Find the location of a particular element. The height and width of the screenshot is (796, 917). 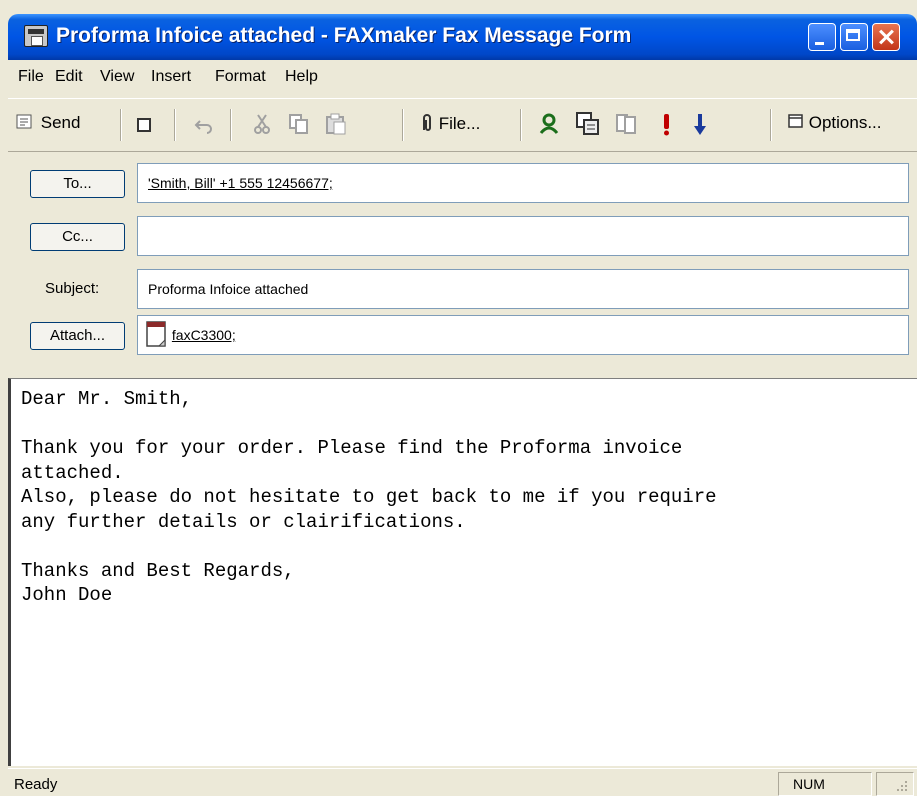

menu-insert: Insert is located at coordinates (171, 77).